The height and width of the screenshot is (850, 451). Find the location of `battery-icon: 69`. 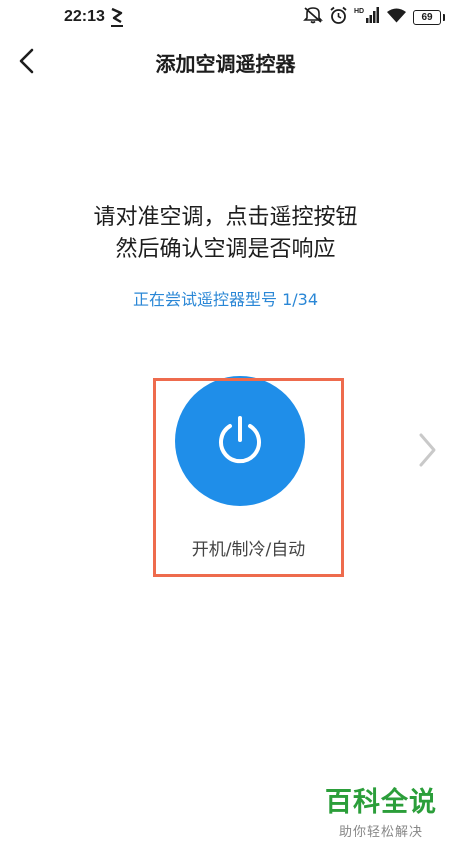

battery-icon: 69 is located at coordinates (429, 17).